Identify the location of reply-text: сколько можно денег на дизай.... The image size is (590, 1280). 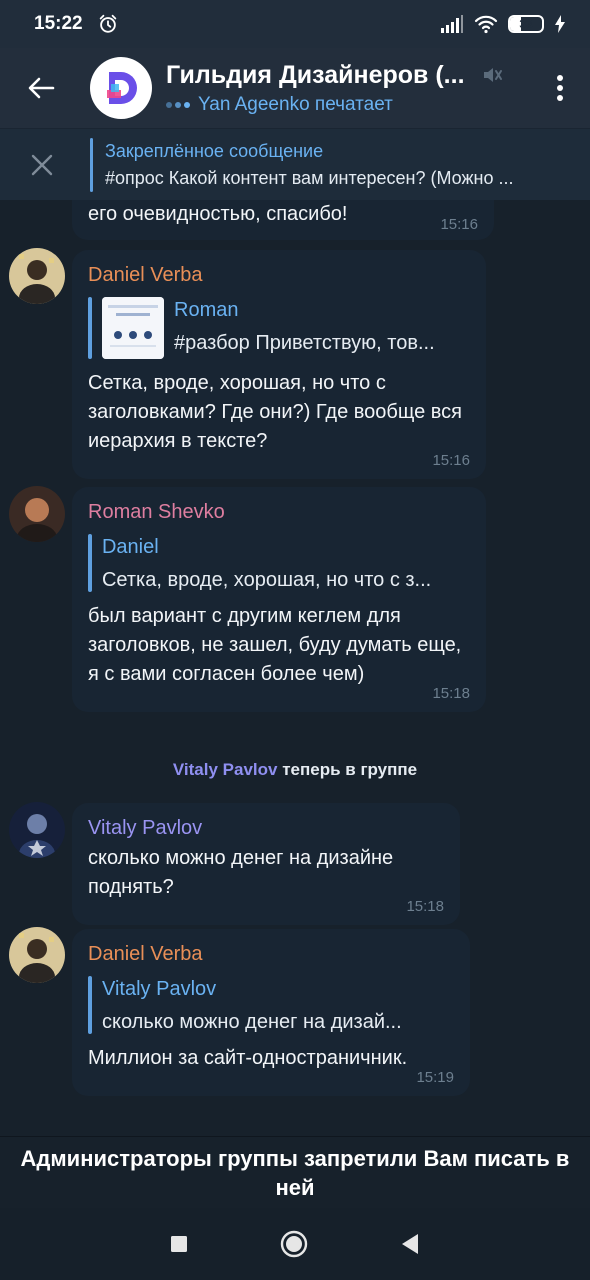
(252, 1022).